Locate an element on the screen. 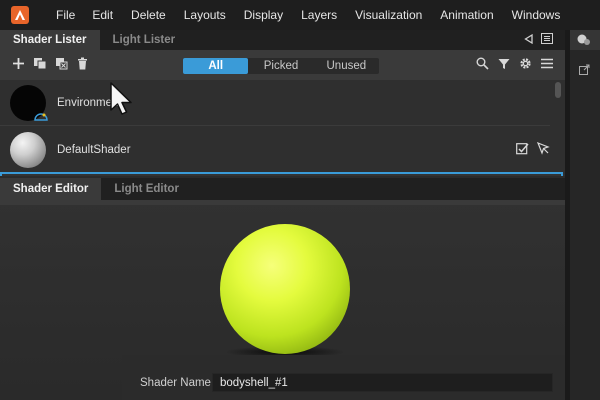 This screenshot has height=400, width=600. menu-display: Display is located at coordinates (263, 15).